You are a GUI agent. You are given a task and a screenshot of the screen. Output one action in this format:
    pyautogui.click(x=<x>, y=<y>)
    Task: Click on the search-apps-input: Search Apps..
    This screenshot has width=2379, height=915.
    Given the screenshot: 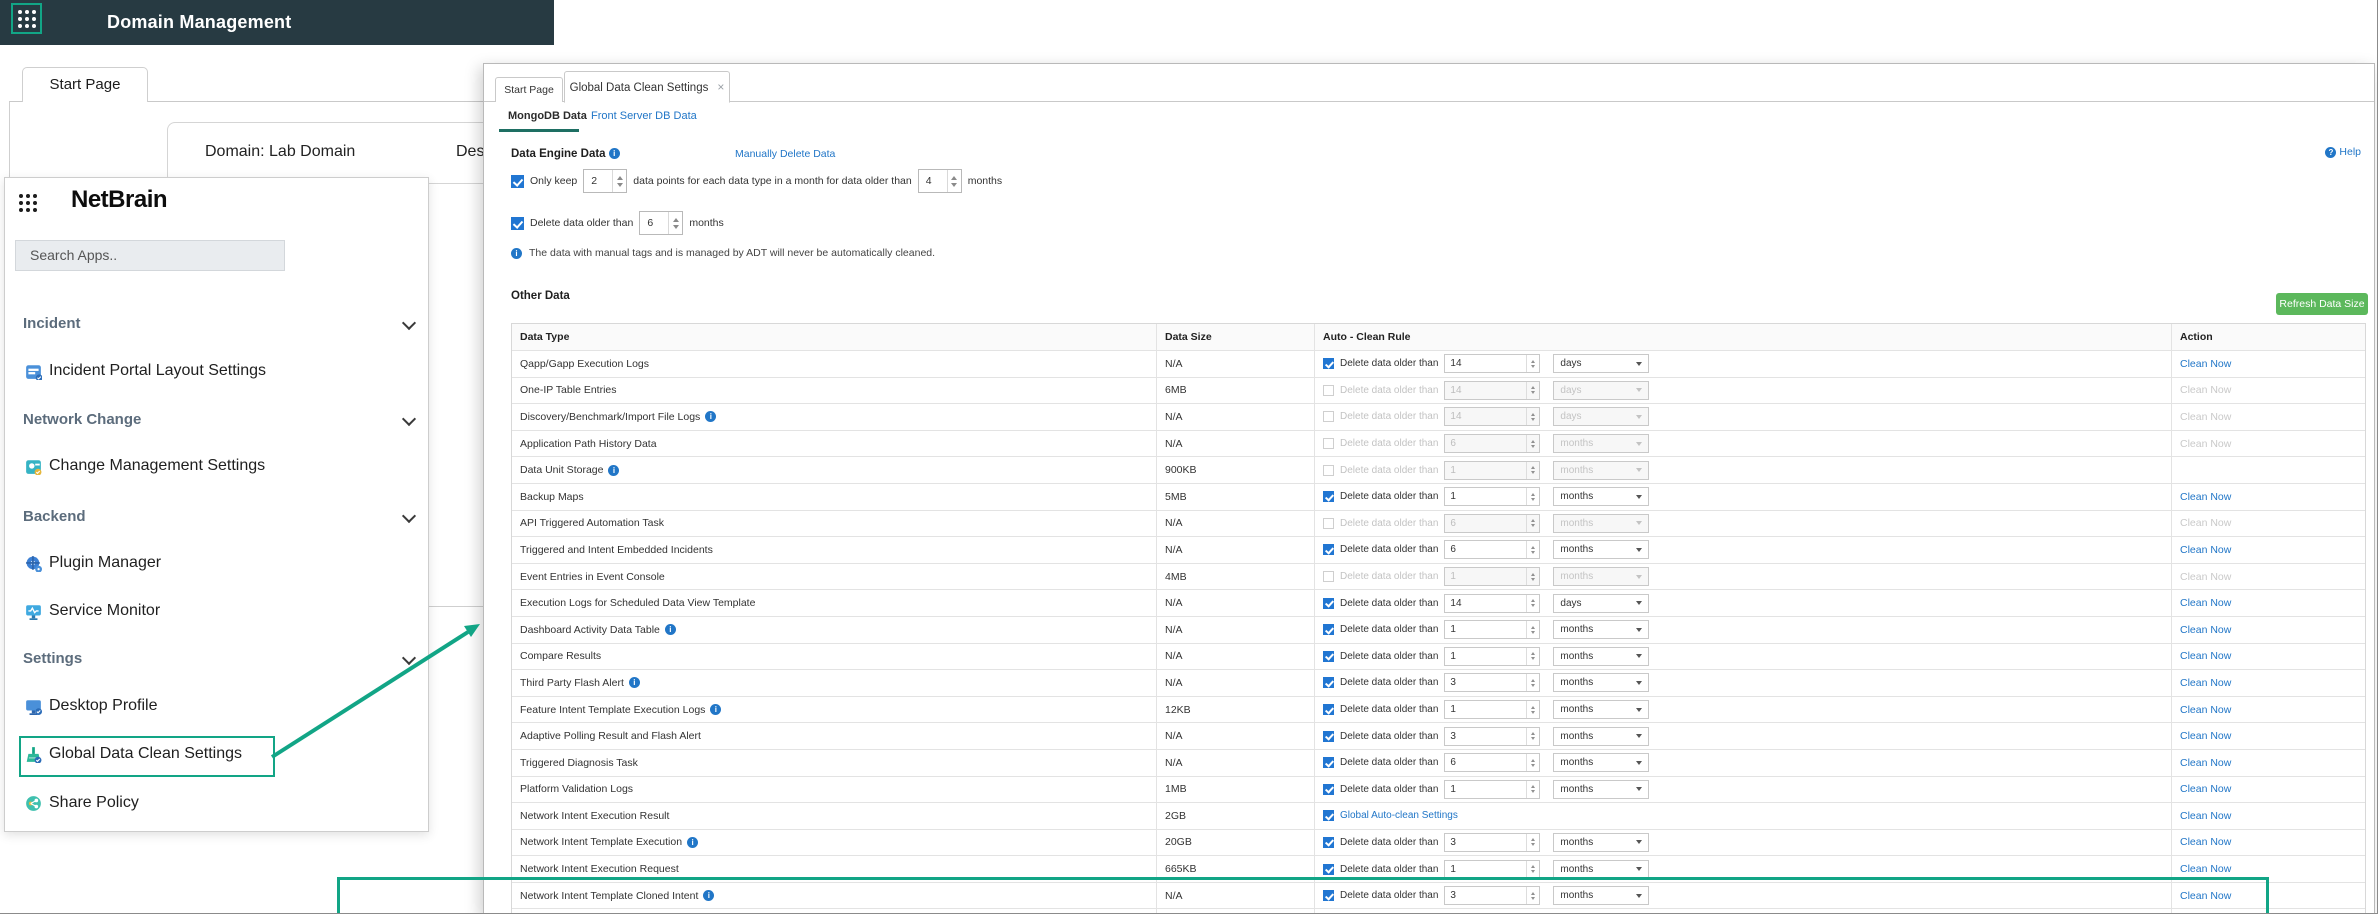 What is the action you would take?
    pyautogui.click(x=150, y=255)
    